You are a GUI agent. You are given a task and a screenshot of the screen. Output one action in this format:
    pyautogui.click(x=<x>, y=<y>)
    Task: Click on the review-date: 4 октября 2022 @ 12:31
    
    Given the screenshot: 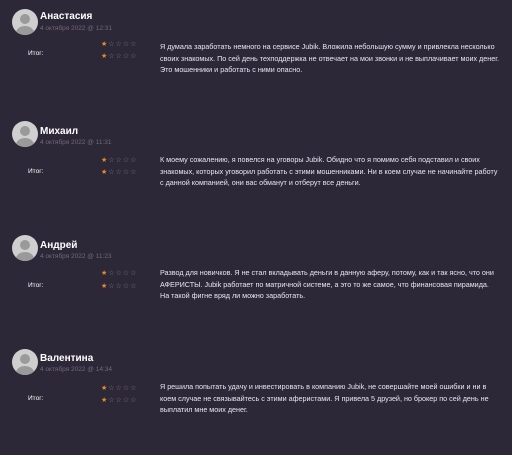 What is the action you would take?
    pyautogui.click(x=76, y=28)
    